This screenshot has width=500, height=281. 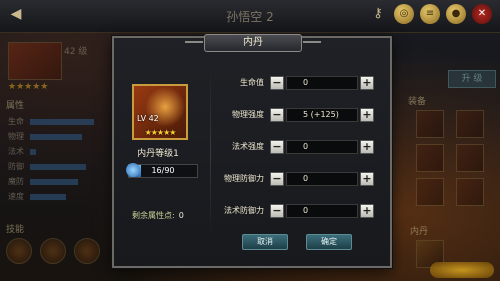 I want to click on attr-row: 防御, so click(x=58, y=167).